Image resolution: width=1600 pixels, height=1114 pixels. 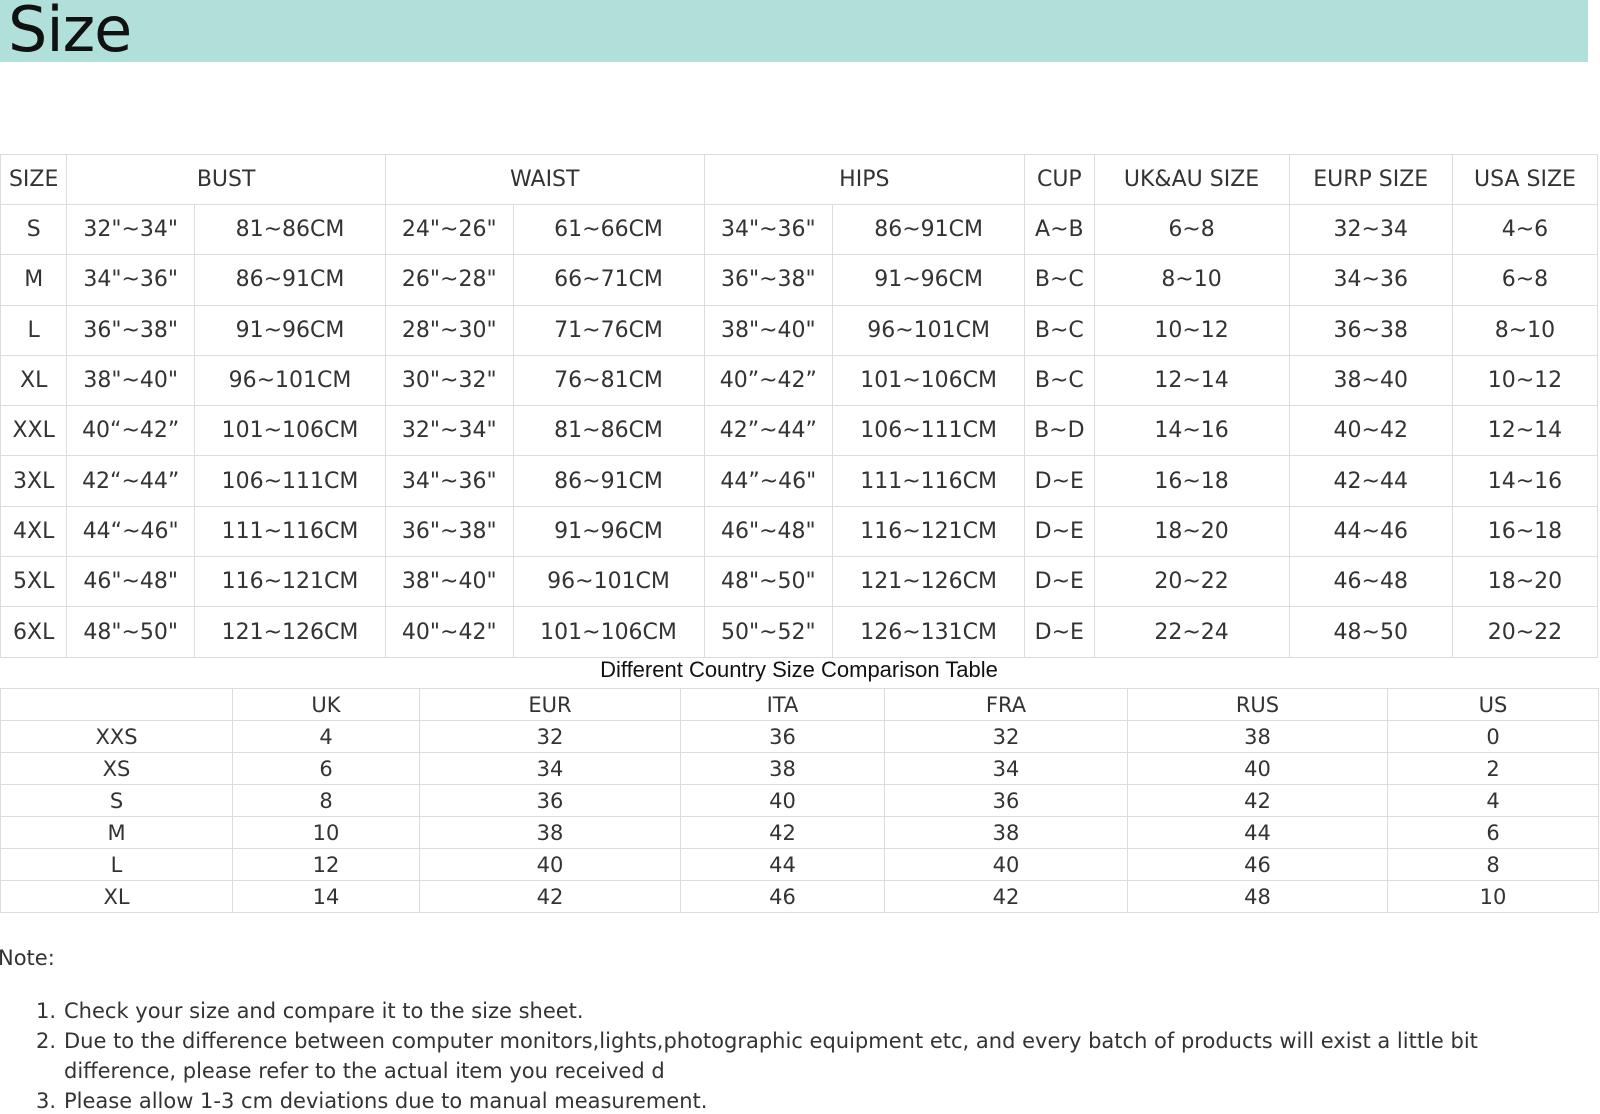 What do you see at coordinates (550, 768) in the screenshot?
I see `table-cell: 34` at bounding box center [550, 768].